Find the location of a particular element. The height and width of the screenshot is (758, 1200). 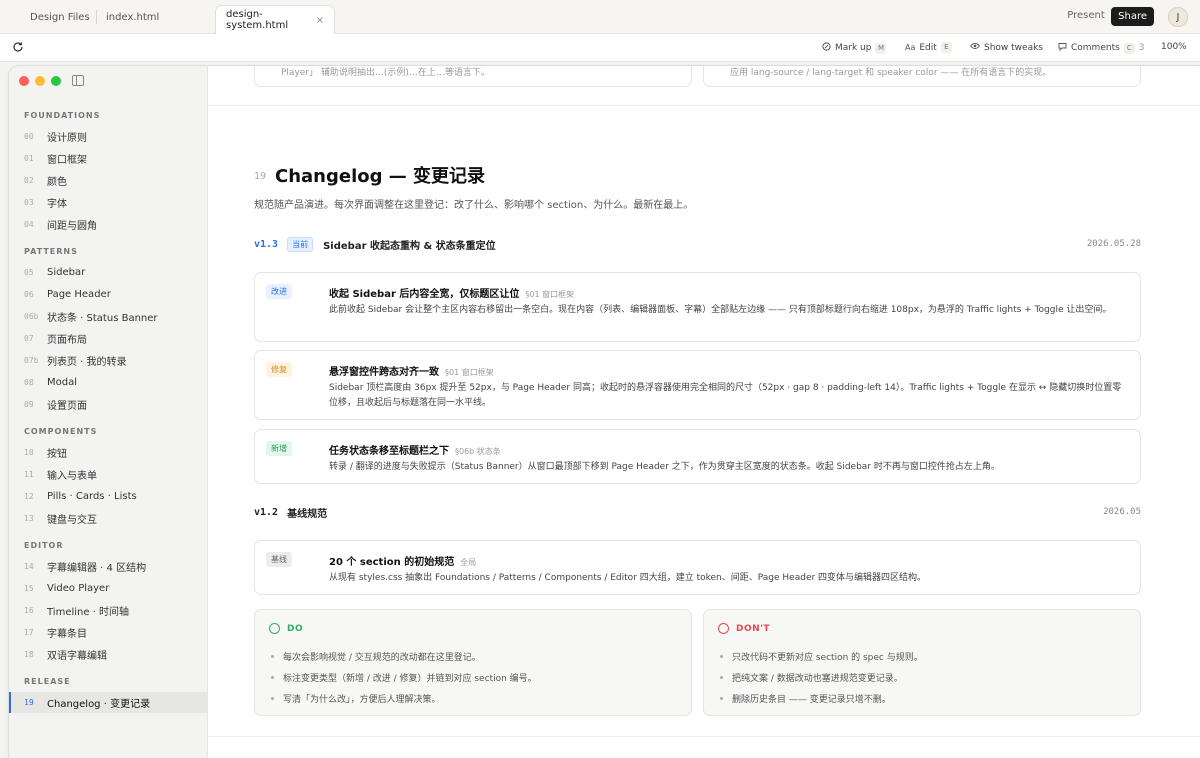

entry-title-text: 悬浮窗控件跨态对齐一致 is located at coordinates (384, 372).